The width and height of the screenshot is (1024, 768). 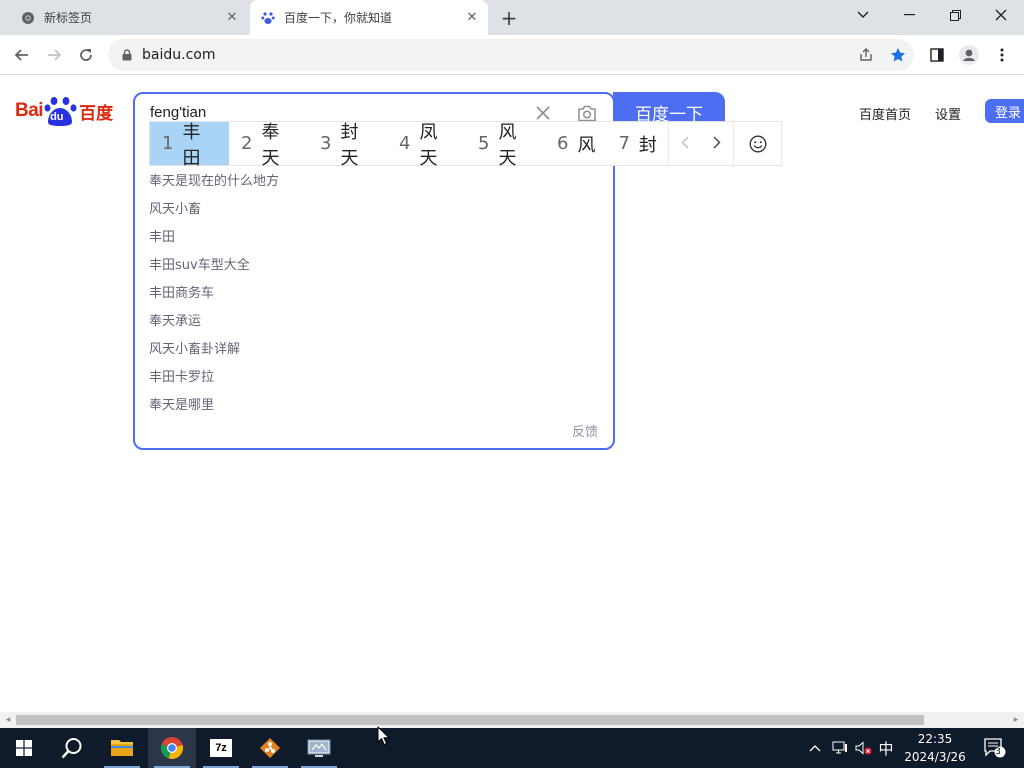 I want to click on 7zip-icon: 7z, so click(x=221, y=748).